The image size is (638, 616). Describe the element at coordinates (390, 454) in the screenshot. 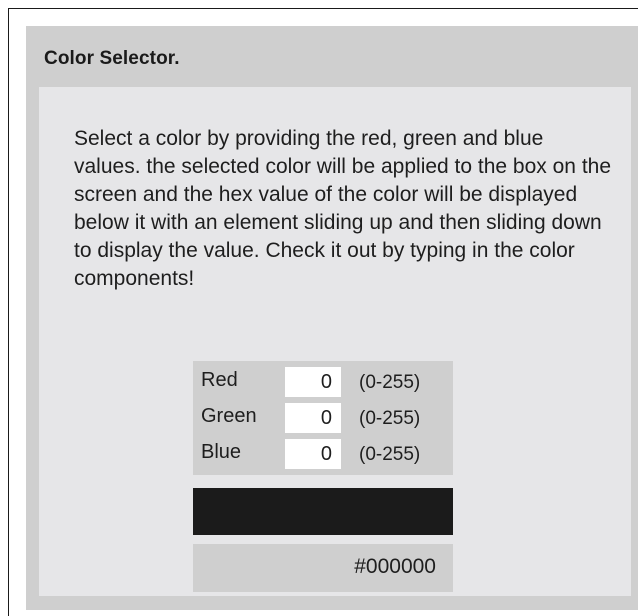

I see `blue-range-hint: (0-255)` at that location.